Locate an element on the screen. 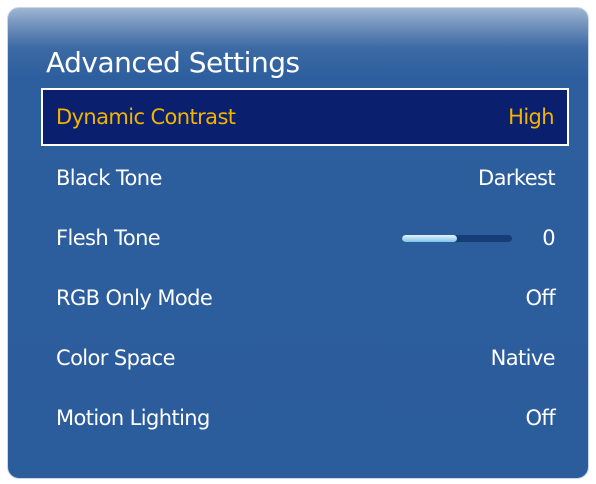 The width and height of the screenshot is (596, 484). flesh-tone-slider-fill is located at coordinates (430, 238).